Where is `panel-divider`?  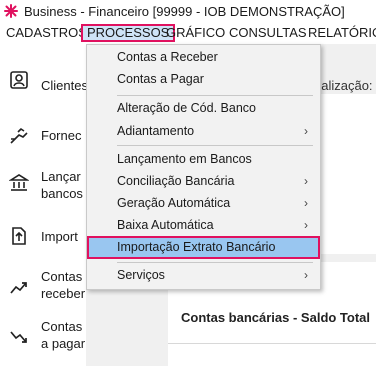 panel-divider is located at coordinates (272, 343).